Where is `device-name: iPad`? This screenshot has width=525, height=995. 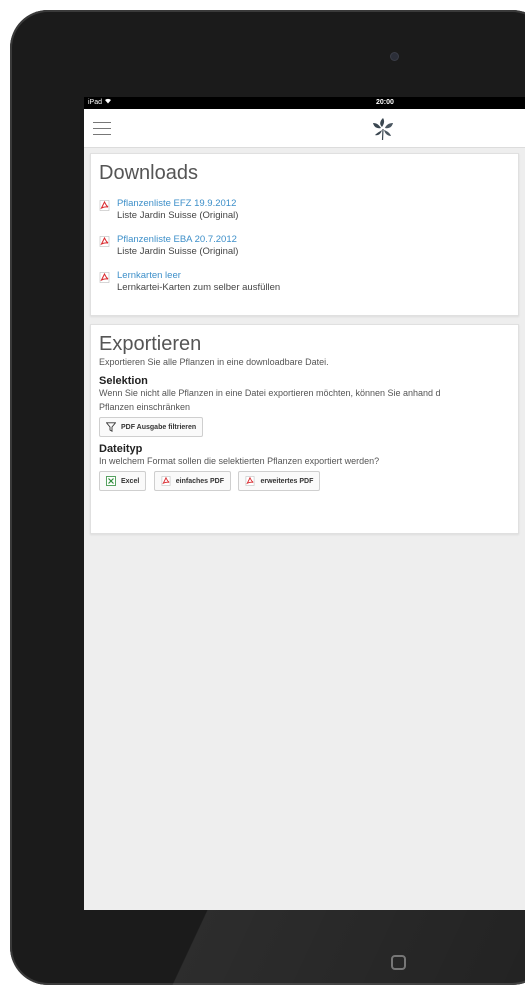 device-name: iPad is located at coordinates (95, 102).